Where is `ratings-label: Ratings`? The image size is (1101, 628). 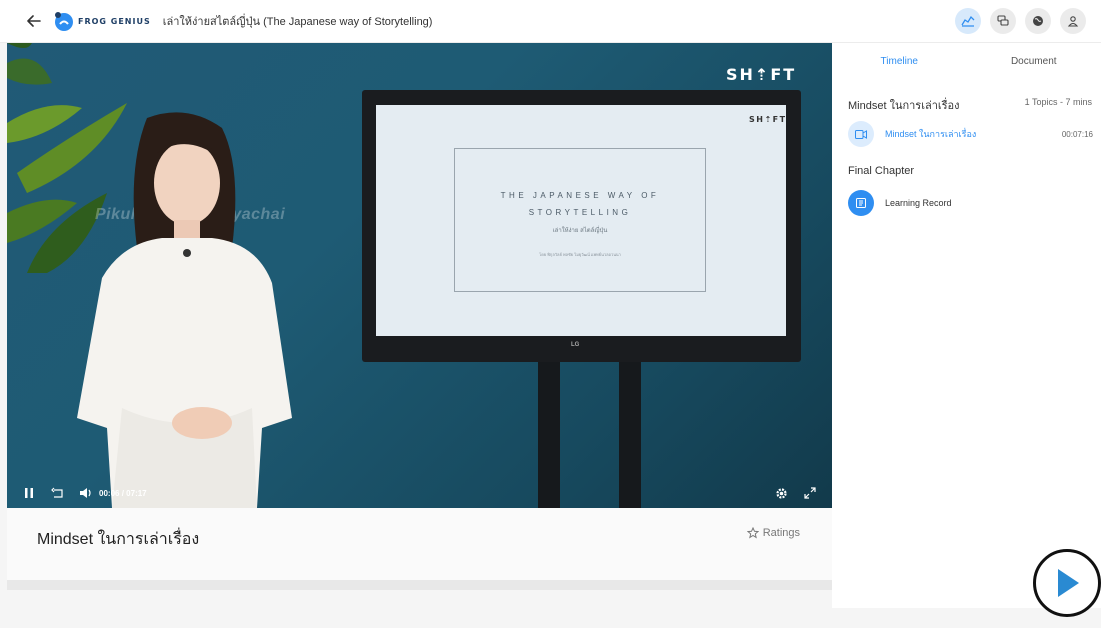
ratings-label: Ratings is located at coordinates (781, 533).